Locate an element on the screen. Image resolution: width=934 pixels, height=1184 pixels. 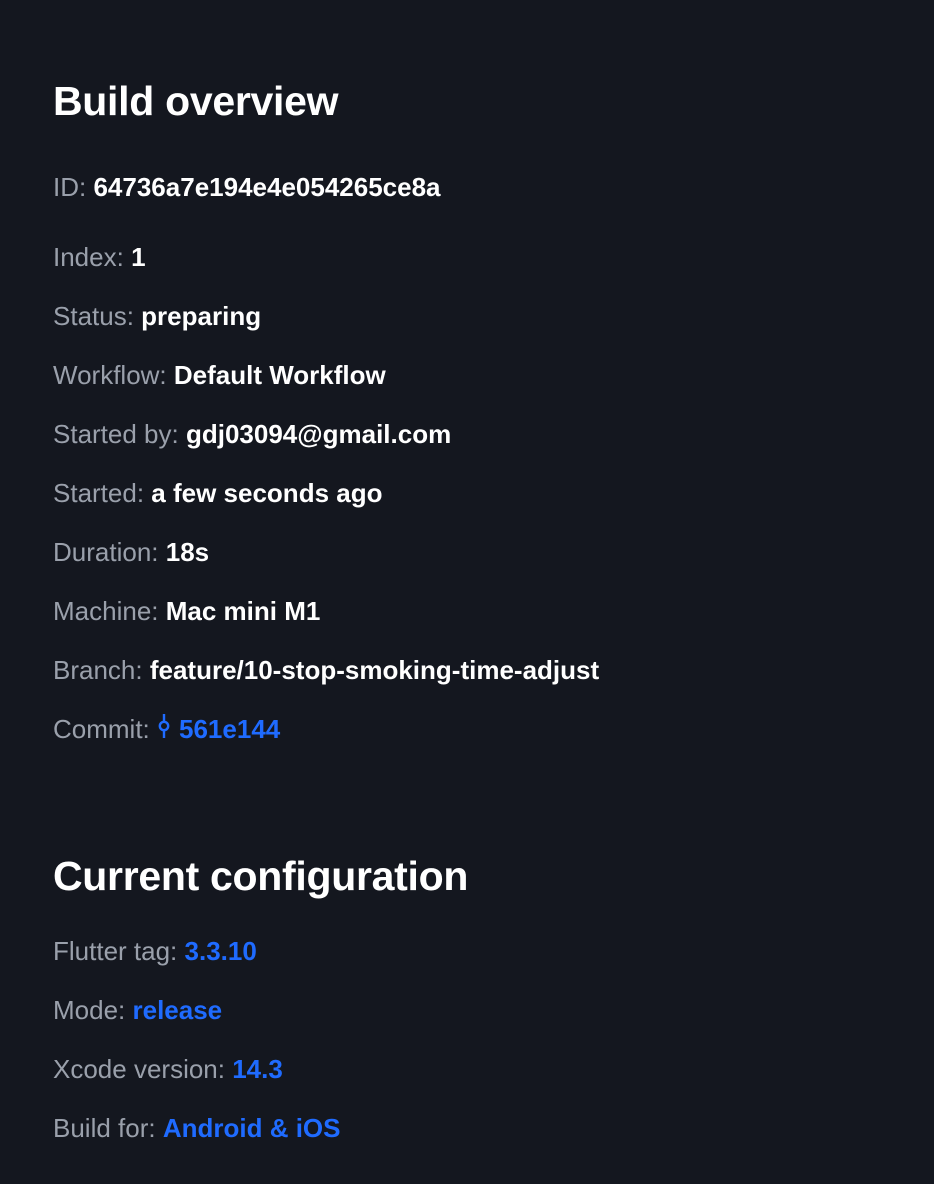
xcode-version-label: Xcode version: is located at coordinates (139, 1069).